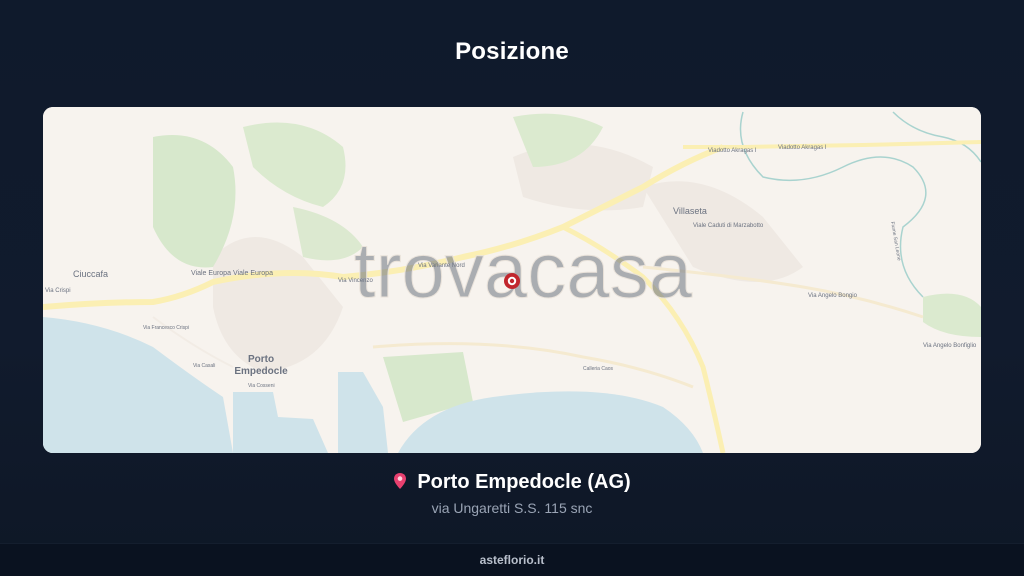 The width and height of the screenshot is (1024, 576). Describe the element at coordinates (512, 51) in the screenshot. I see `page-title: Posizione` at that location.